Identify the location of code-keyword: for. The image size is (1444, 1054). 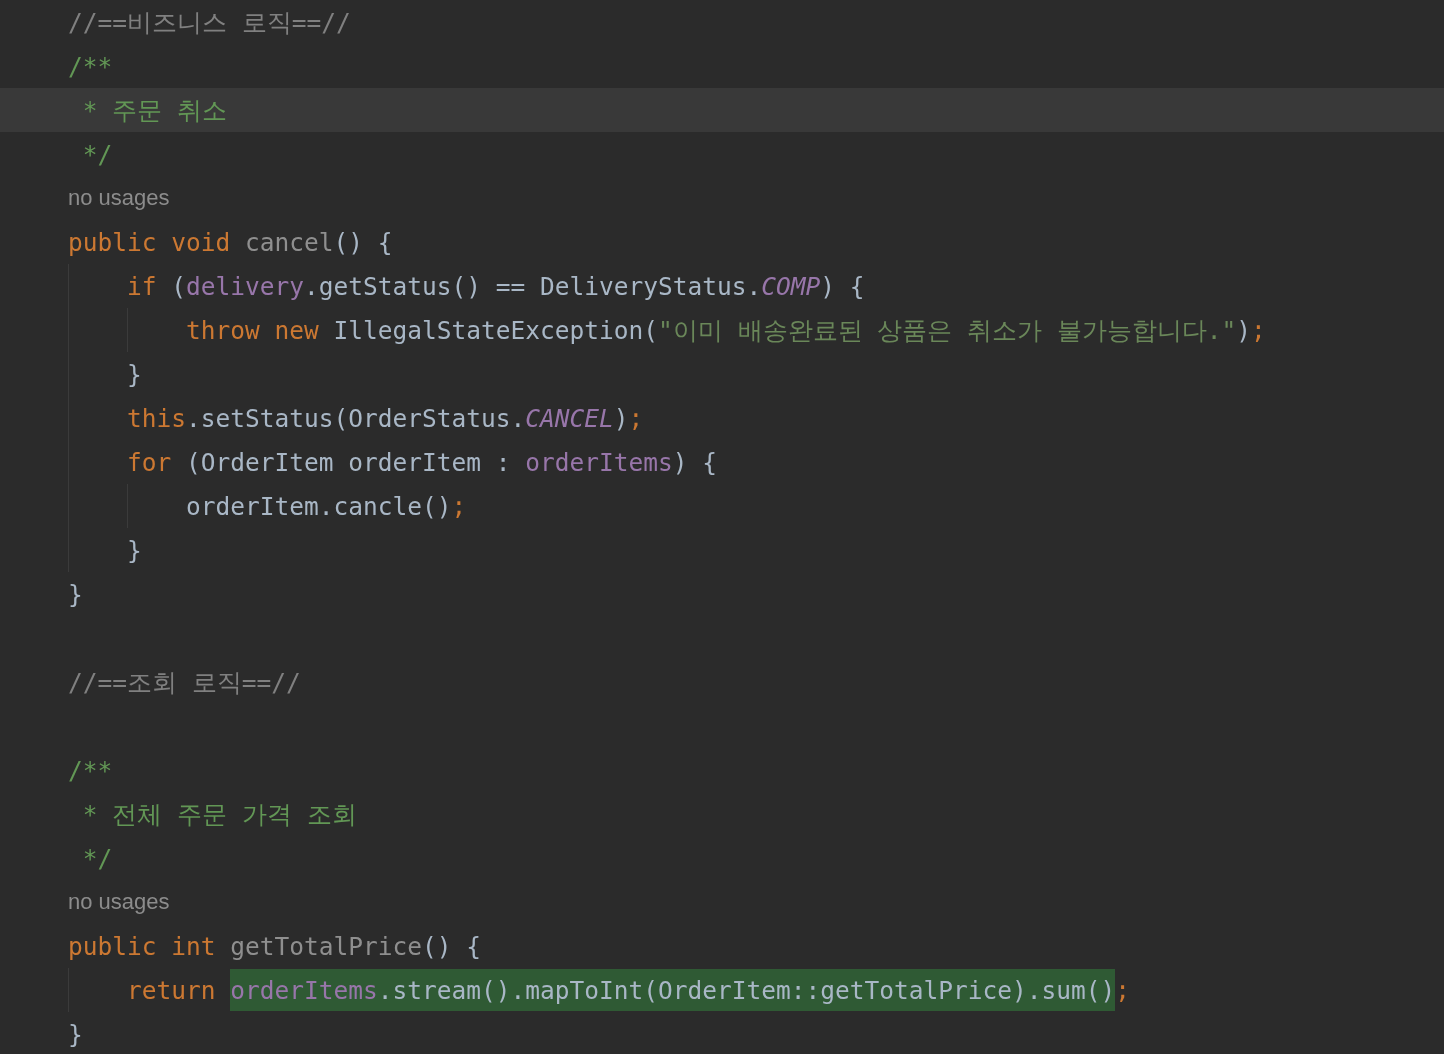
(150, 462).